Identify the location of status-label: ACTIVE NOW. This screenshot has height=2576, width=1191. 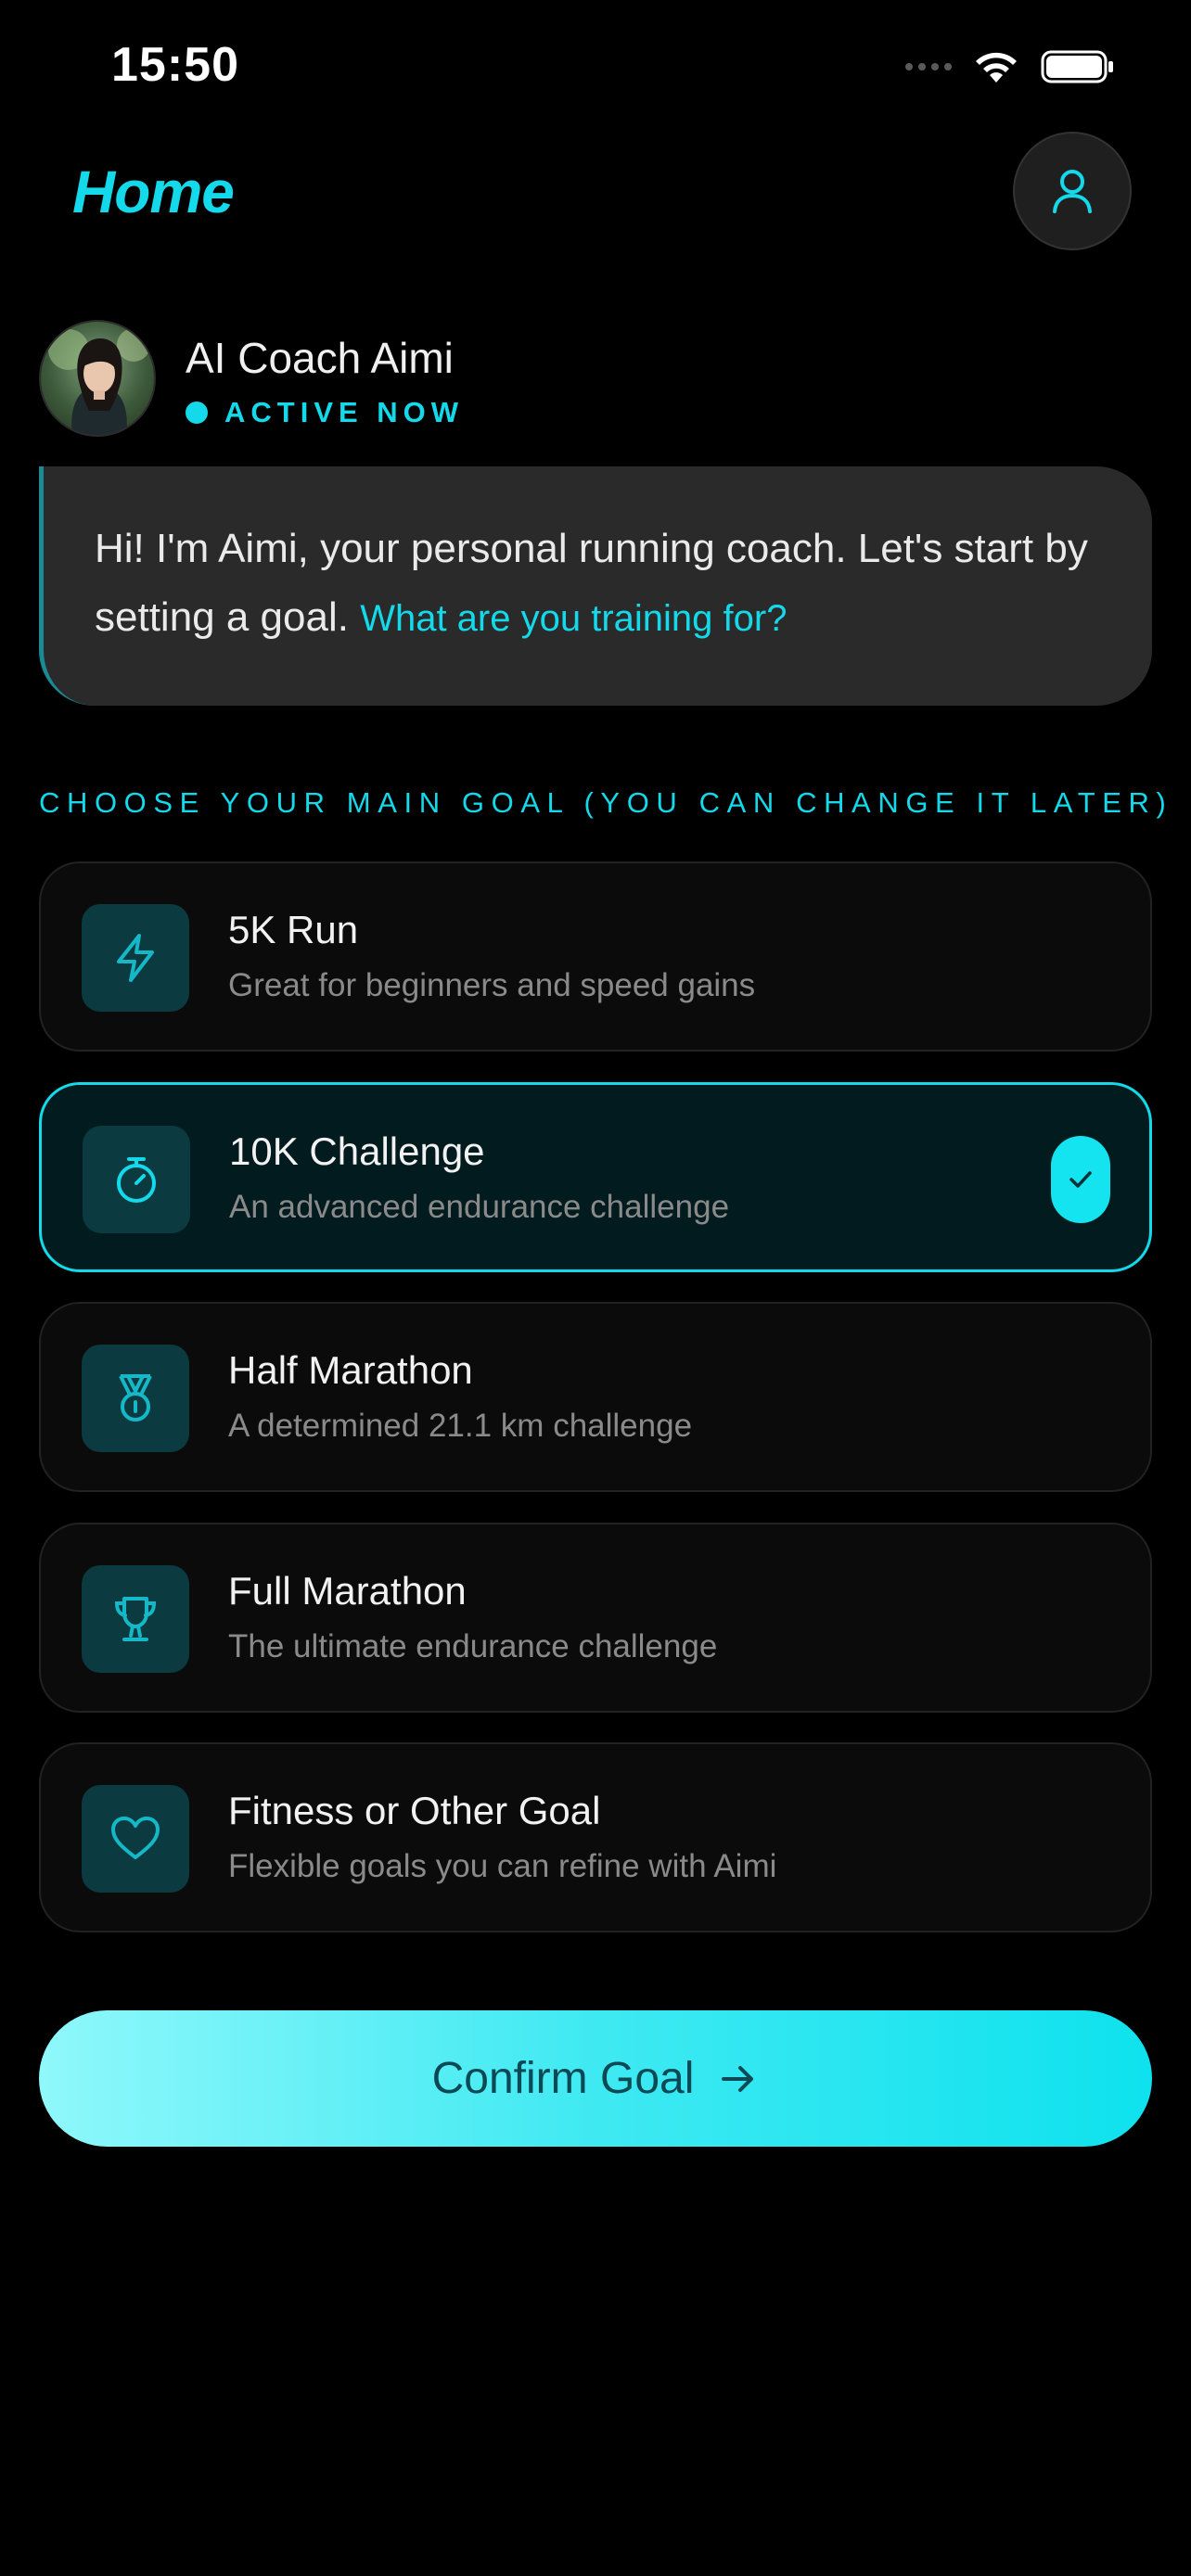
(344, 412).